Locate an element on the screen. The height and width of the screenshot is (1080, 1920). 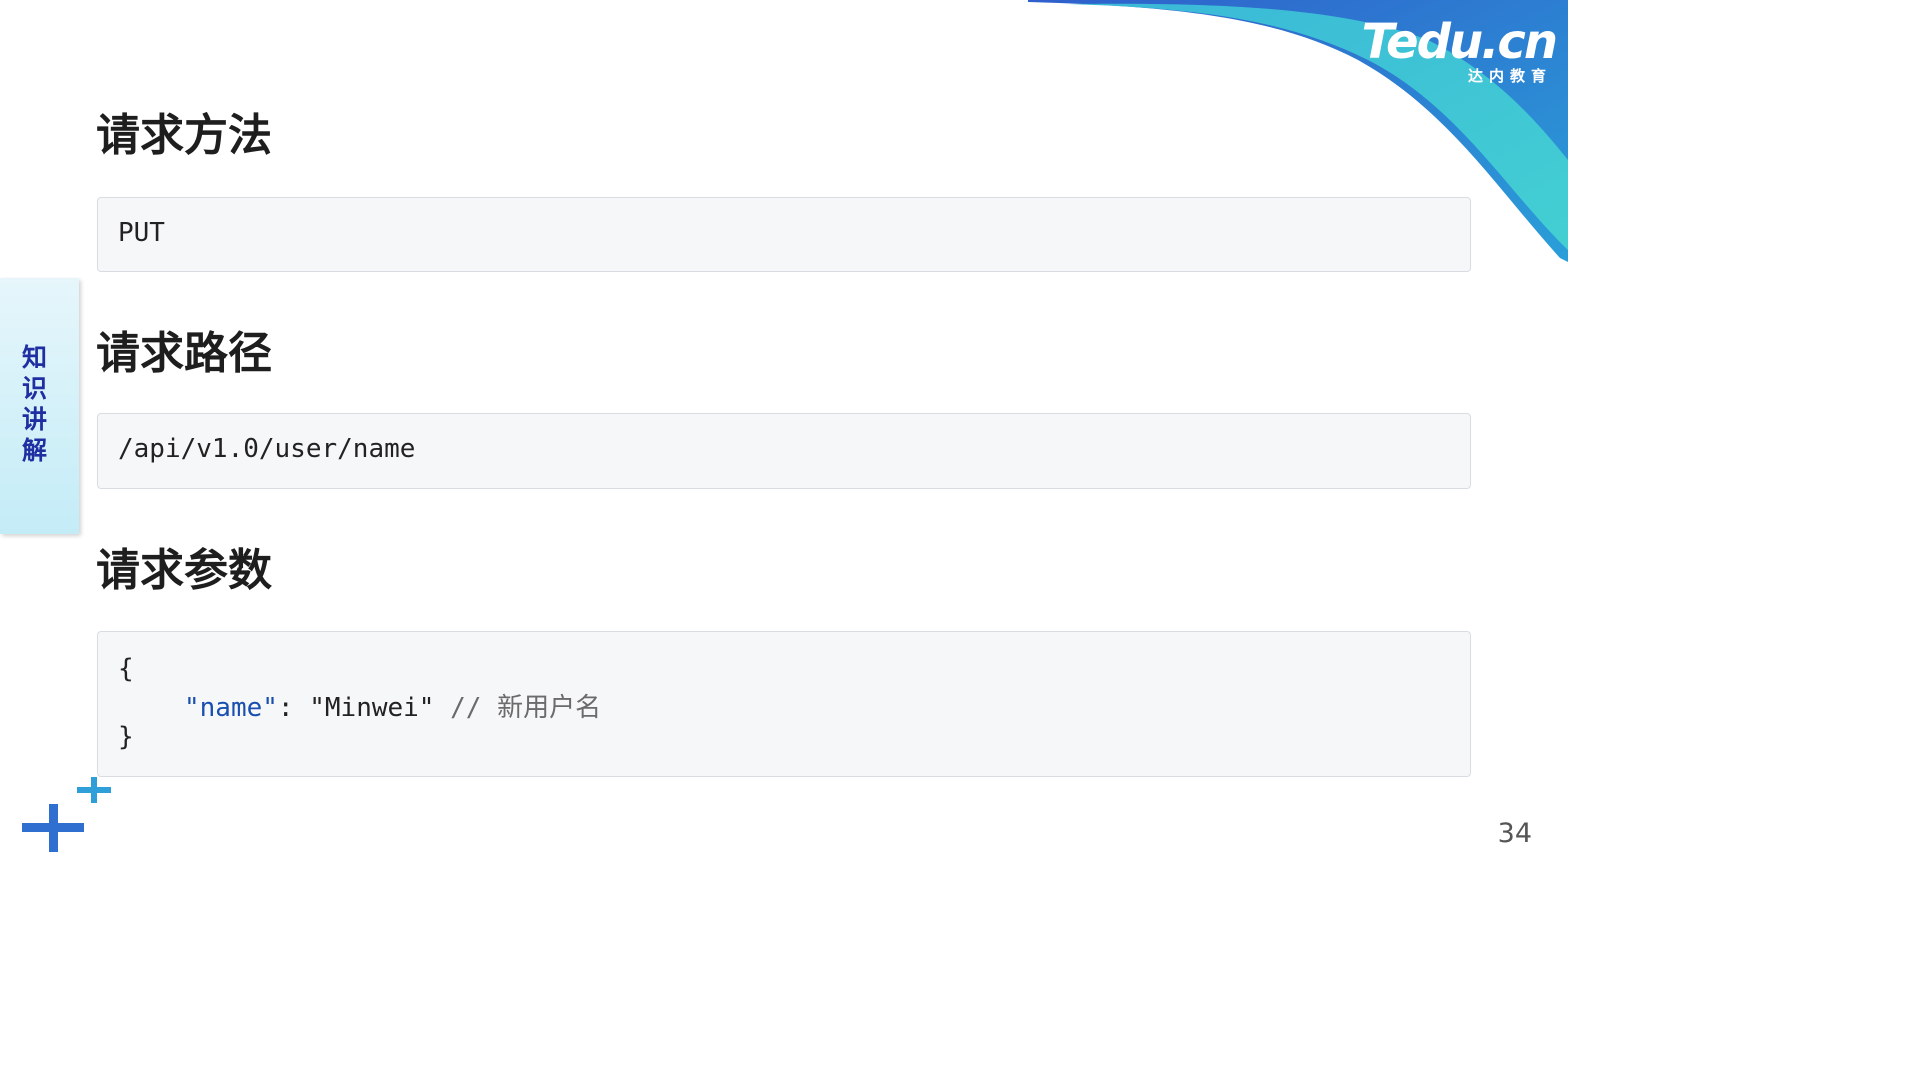
side-tab: 知识讲解 is located at coordinates (39, 406).